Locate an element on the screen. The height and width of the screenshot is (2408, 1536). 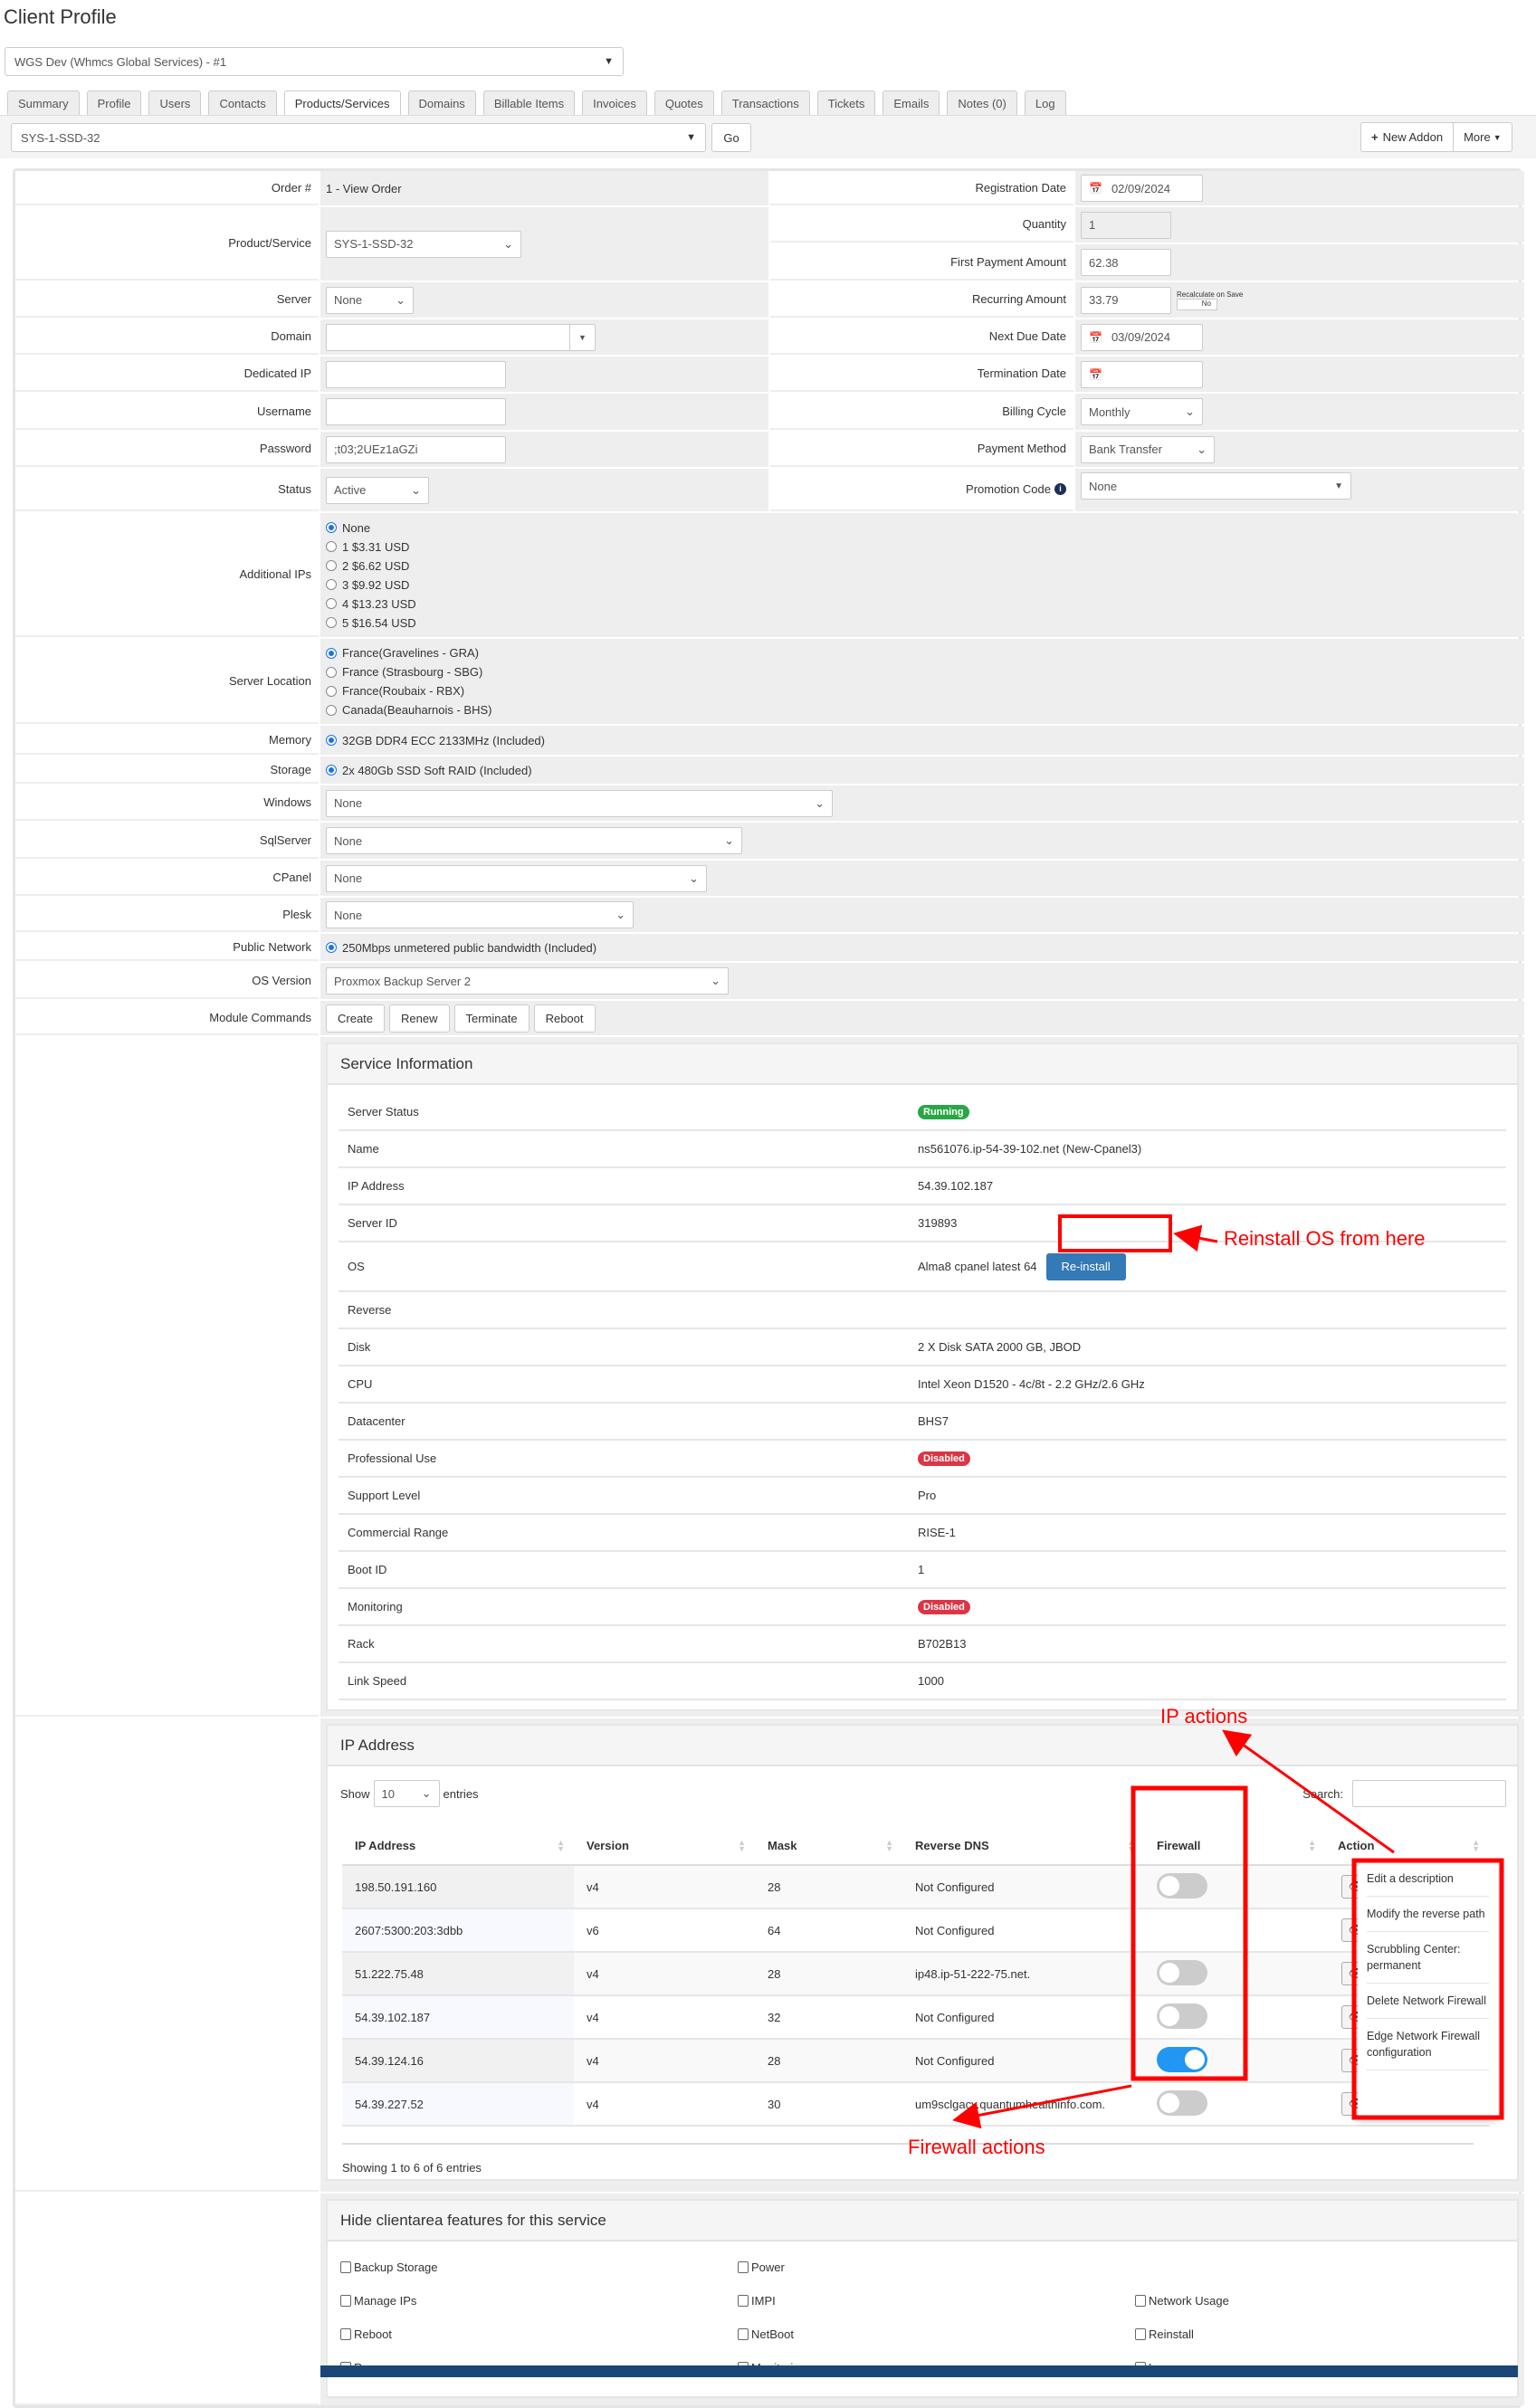
reinstall-arrow is located at coordinates (1195, 1238).